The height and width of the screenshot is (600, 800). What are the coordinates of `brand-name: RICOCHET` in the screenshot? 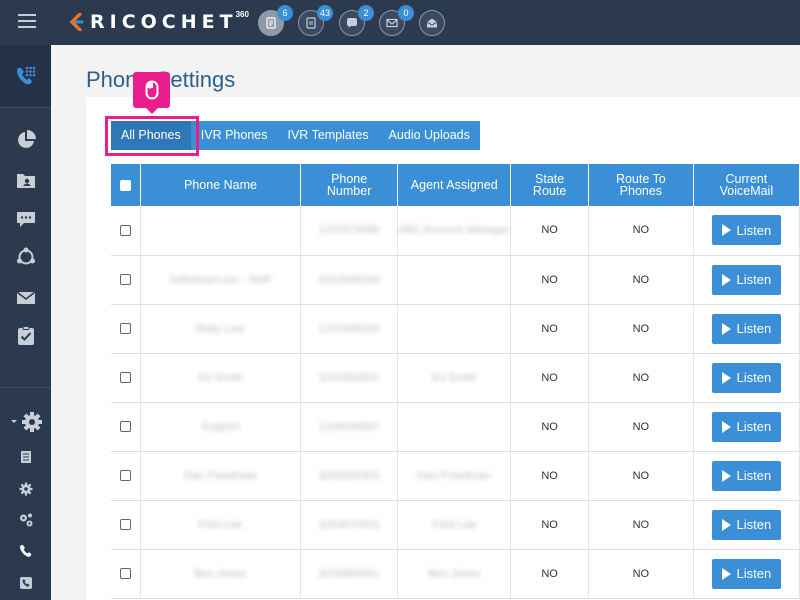 It's located at (164, 22).